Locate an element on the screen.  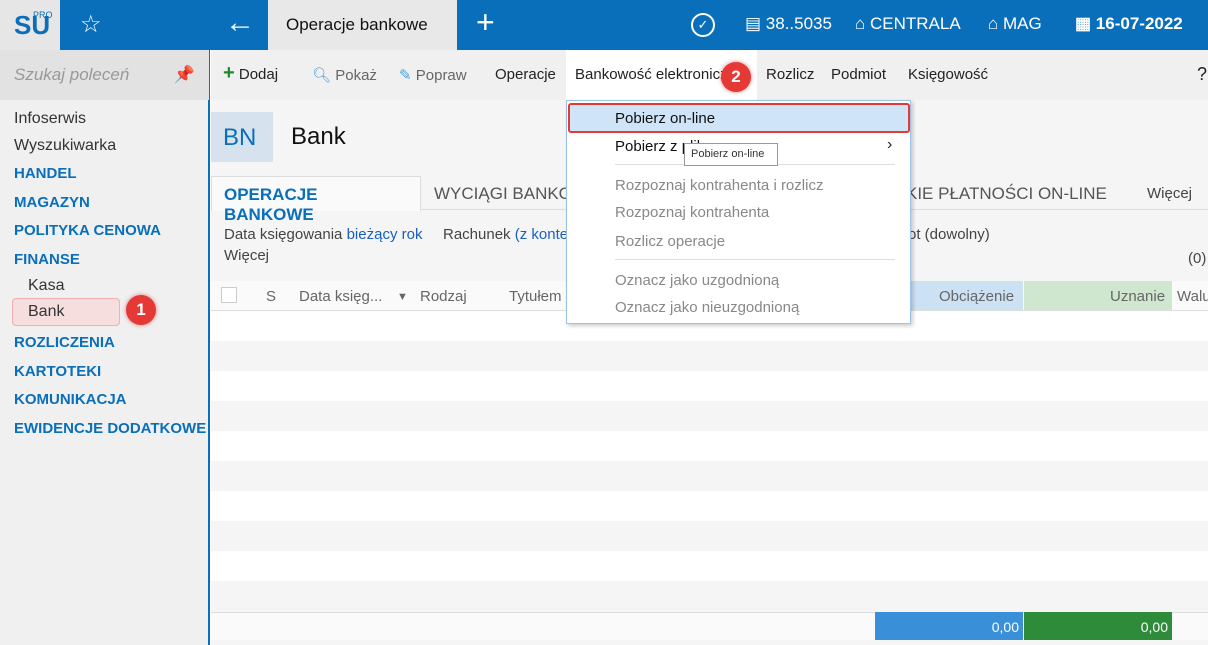
search-icon: 🔍︎ is located at coordinates (322, 75).